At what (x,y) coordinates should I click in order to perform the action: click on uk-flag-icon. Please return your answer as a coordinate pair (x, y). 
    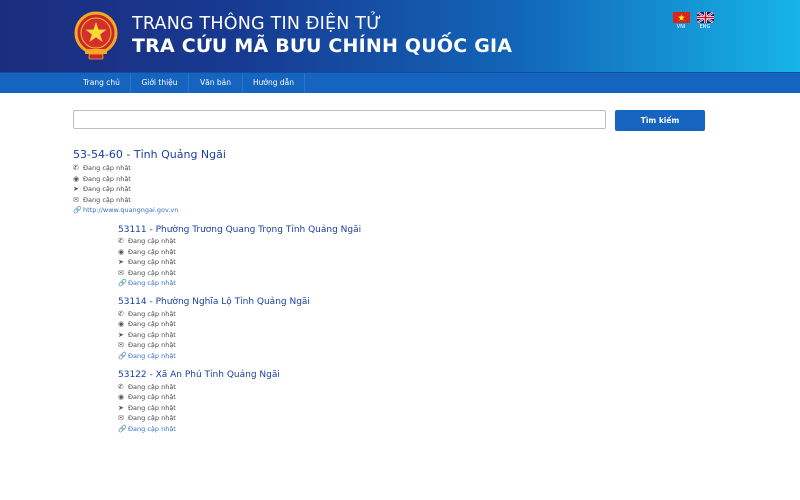
    Looking at the image, I should click on (705, 17).